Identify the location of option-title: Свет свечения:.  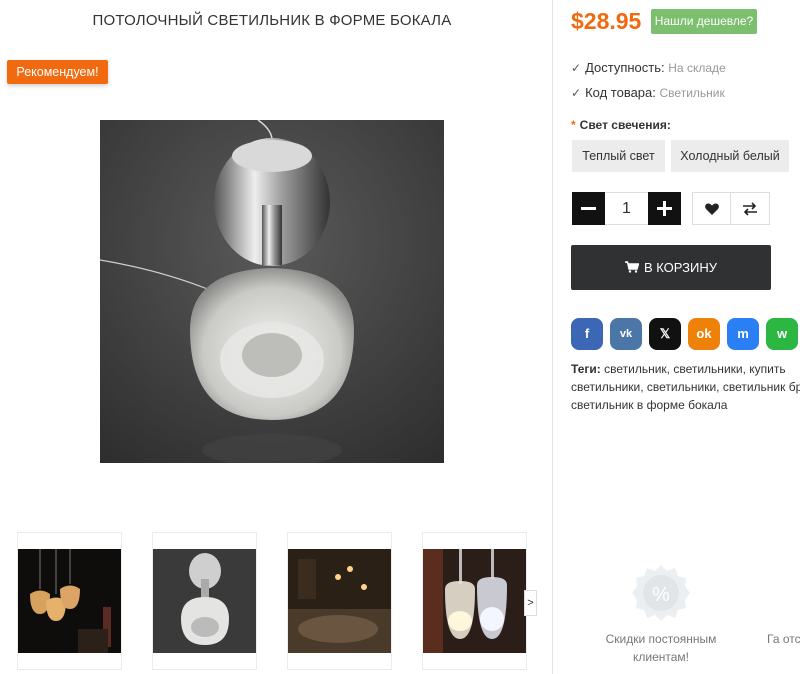
(625, 125).